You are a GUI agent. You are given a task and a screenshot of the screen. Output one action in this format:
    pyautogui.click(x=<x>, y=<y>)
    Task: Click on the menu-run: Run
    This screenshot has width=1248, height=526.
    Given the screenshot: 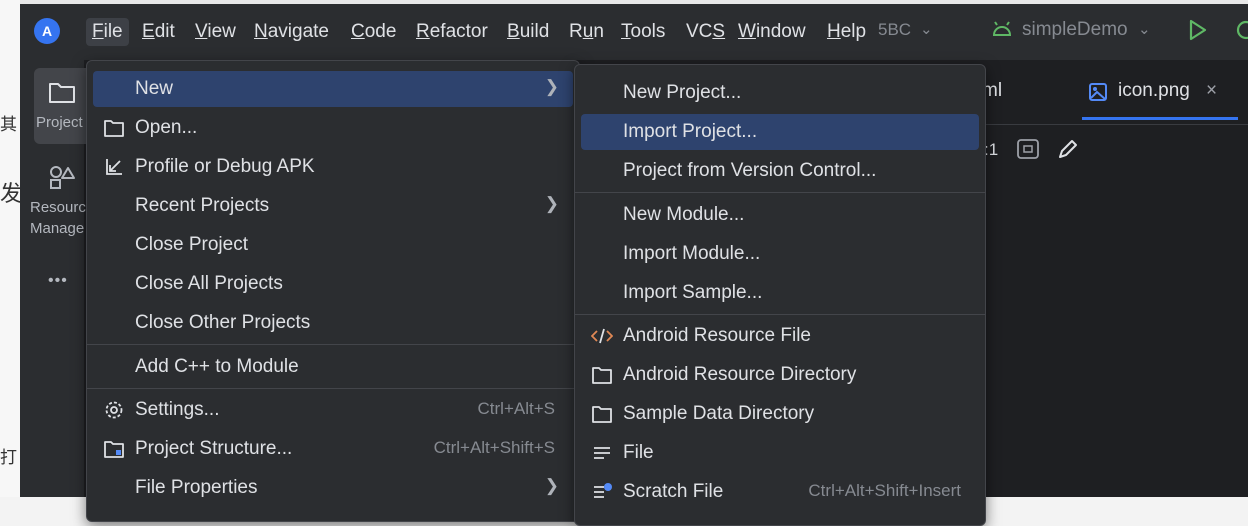 What is the action you would take?
    pyautogui.click(x=586, y=32)
    